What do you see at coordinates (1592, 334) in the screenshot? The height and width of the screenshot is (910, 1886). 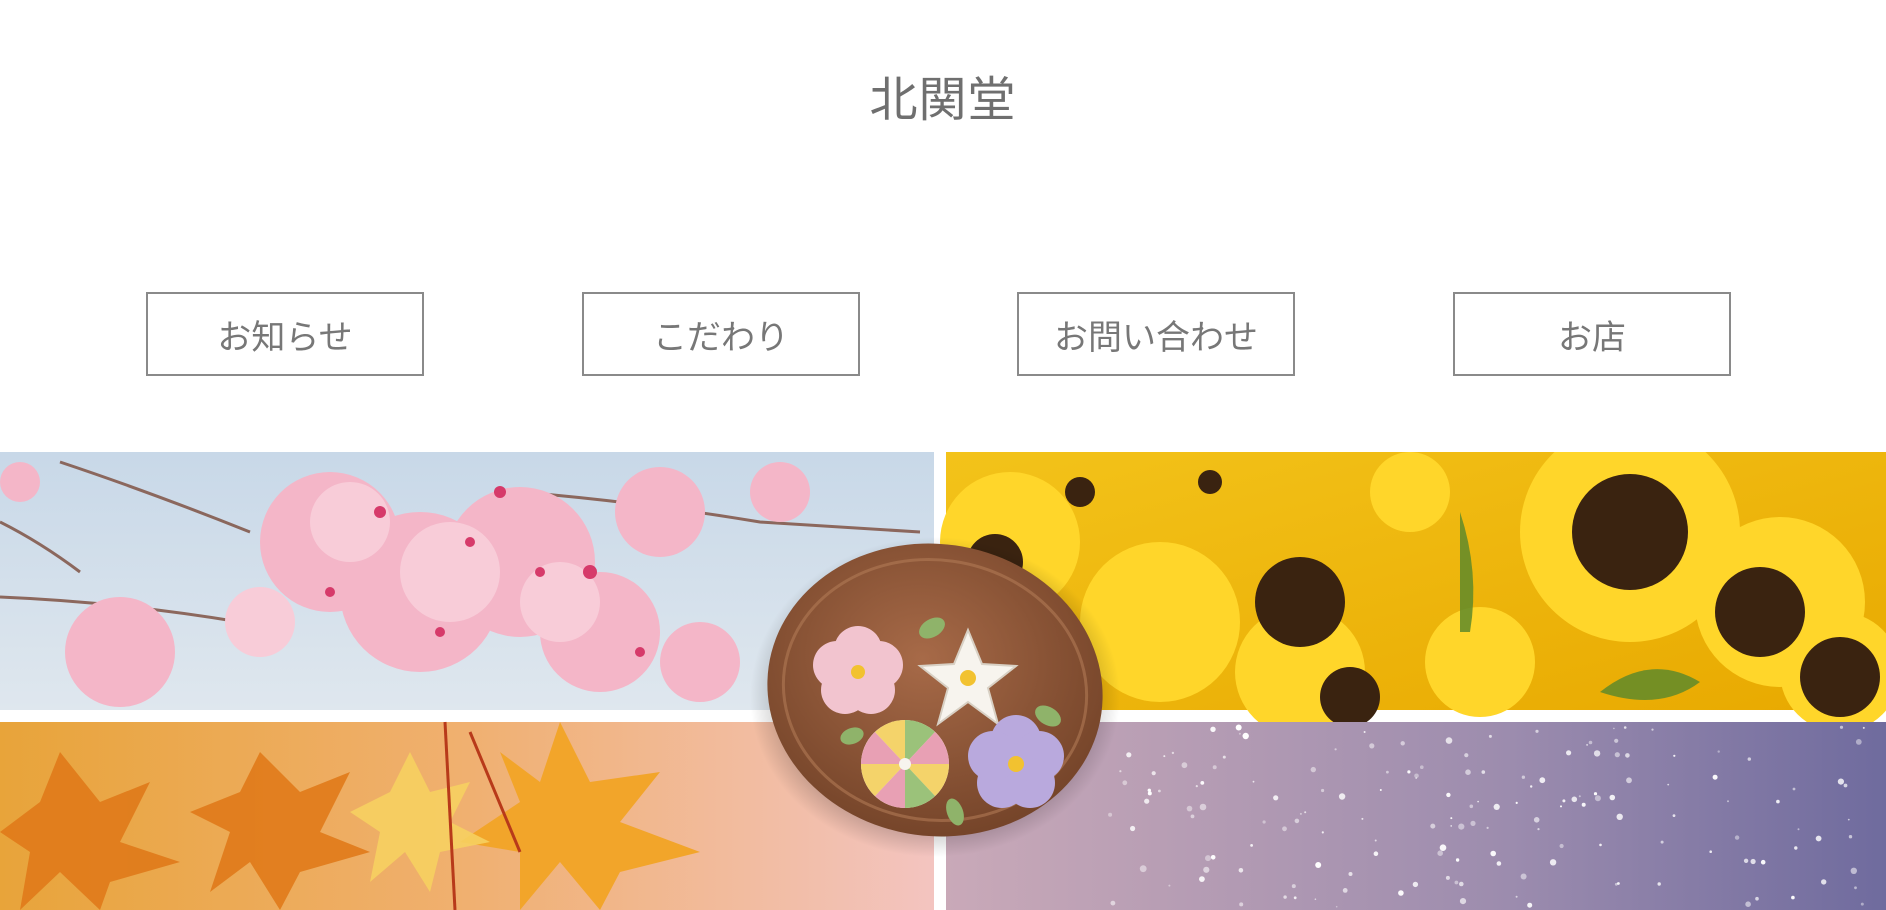 I see `nav-button-shop: お店` at bounding box center [1592, 334].